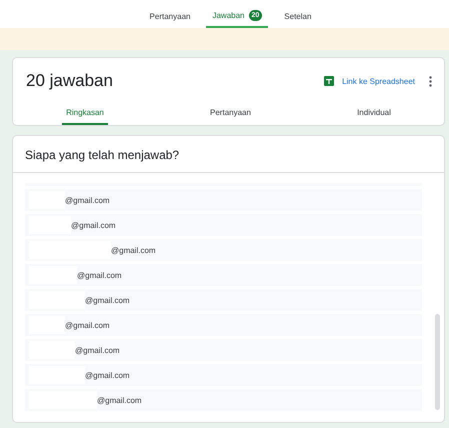  I want to click on scrollbar, so click(437, 362).